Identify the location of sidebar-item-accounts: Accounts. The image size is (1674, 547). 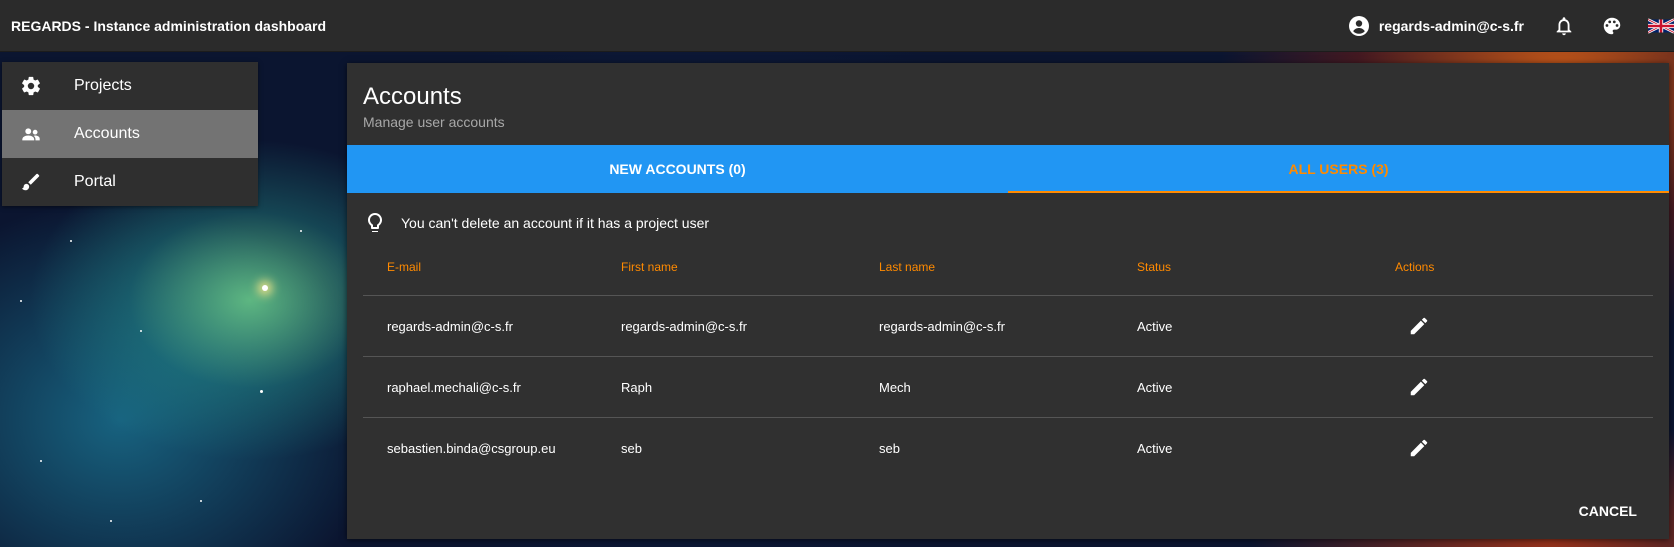
(130, 134).